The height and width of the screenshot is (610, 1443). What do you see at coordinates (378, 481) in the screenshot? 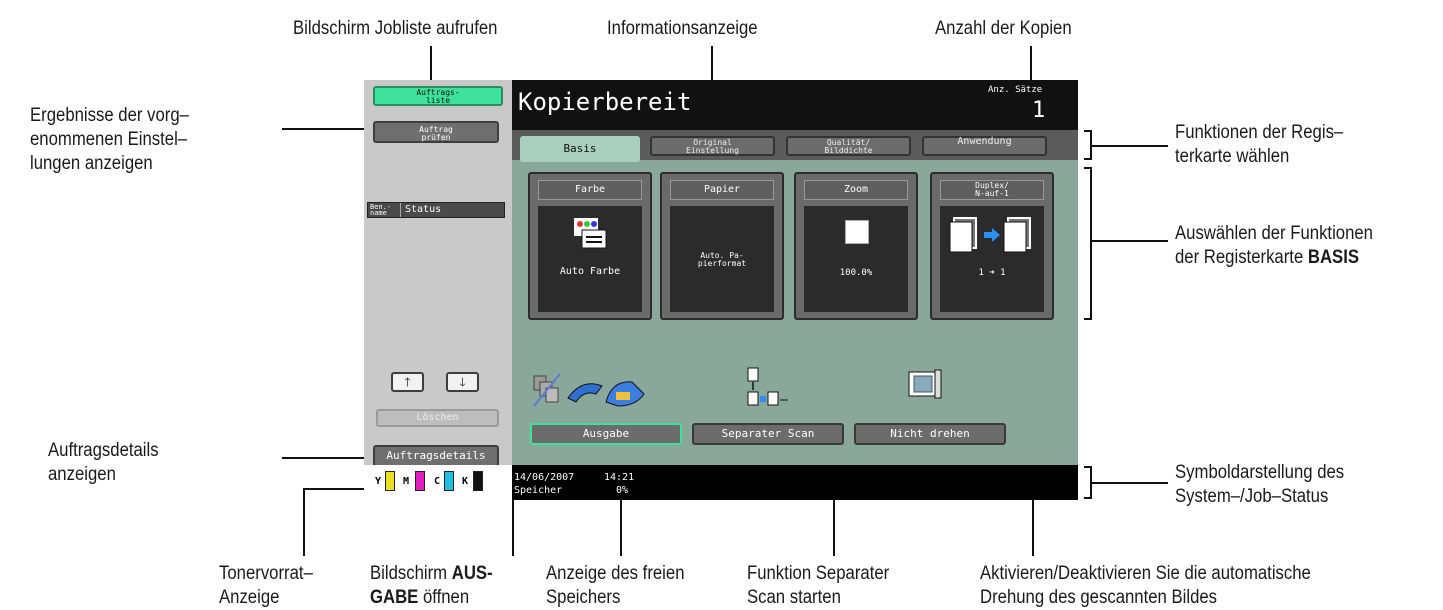
I see `toner-y-label: Y` at bounding box center [378, 481].